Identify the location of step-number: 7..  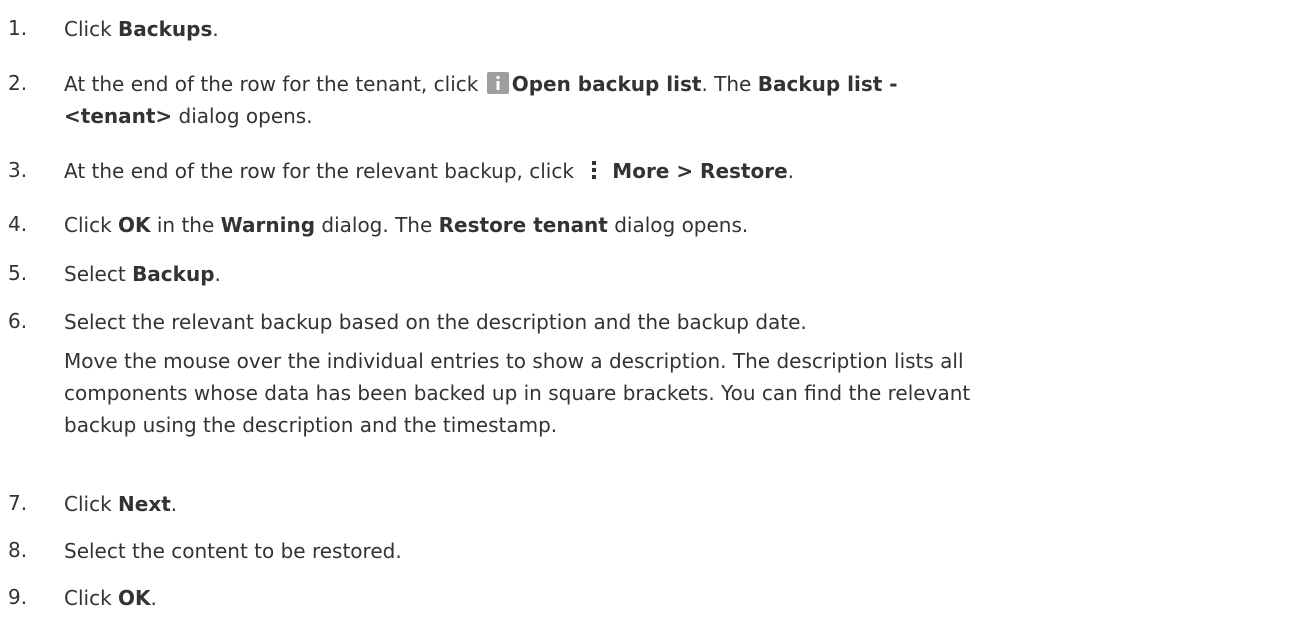
(18, 503).